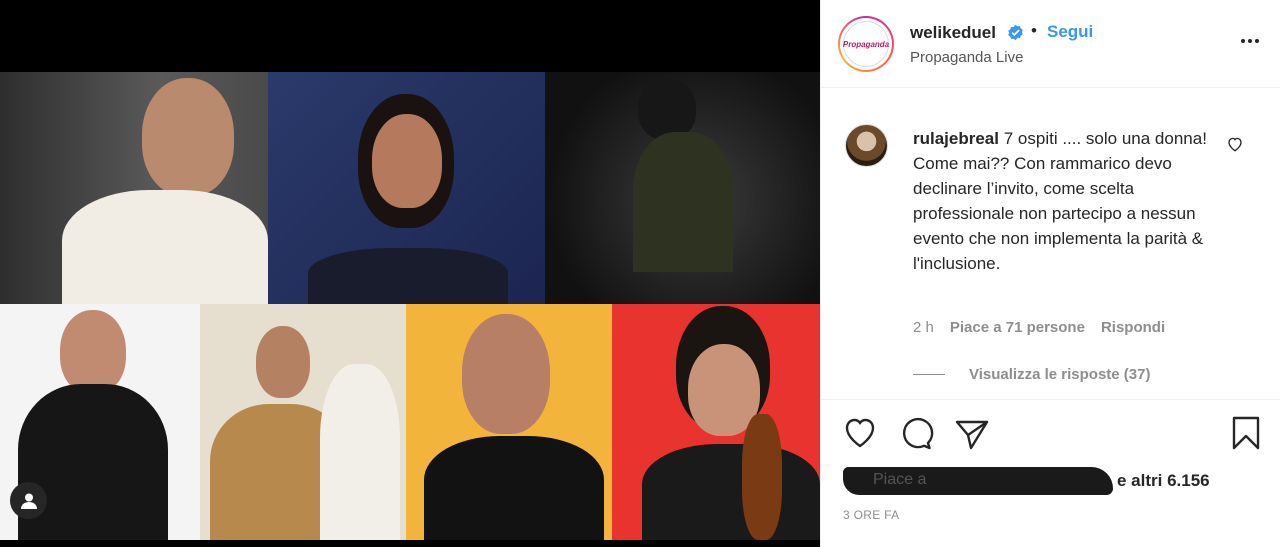  What do you see at coordinates (1235, 144) in the screenshot?
I see `comment-like-icon` at bounding box center [1235, 144].